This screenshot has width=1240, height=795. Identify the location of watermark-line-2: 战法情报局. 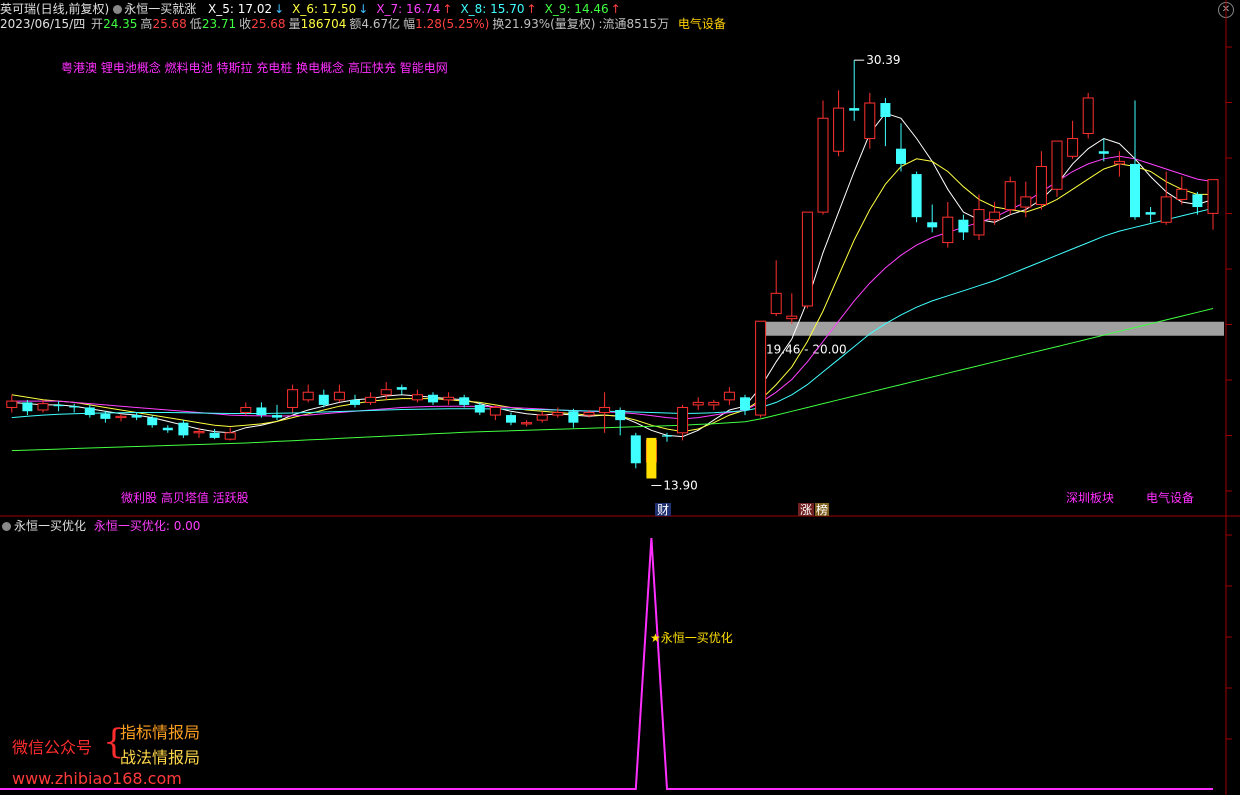
(160, 757).